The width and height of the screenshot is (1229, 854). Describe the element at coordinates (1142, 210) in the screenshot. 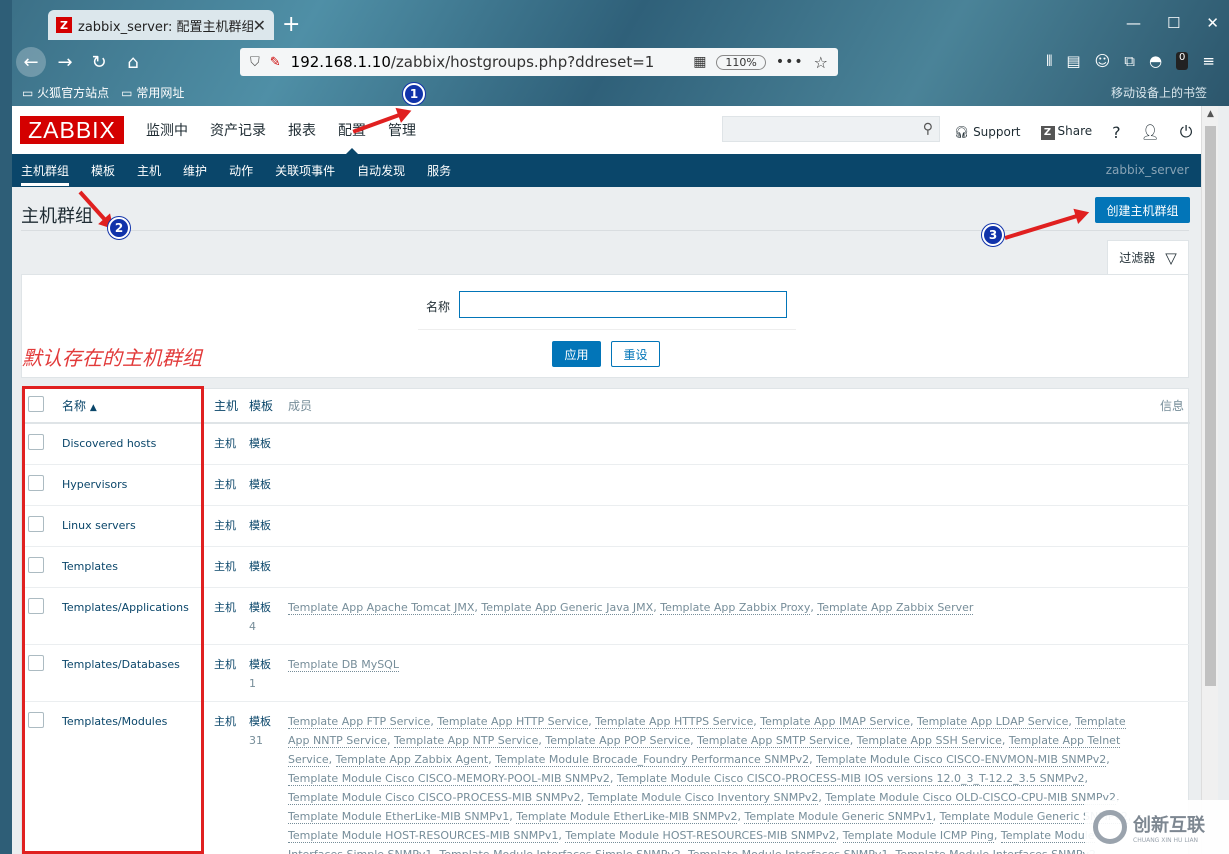

I see `create-host-group-button: 创建主机群组` at that location.